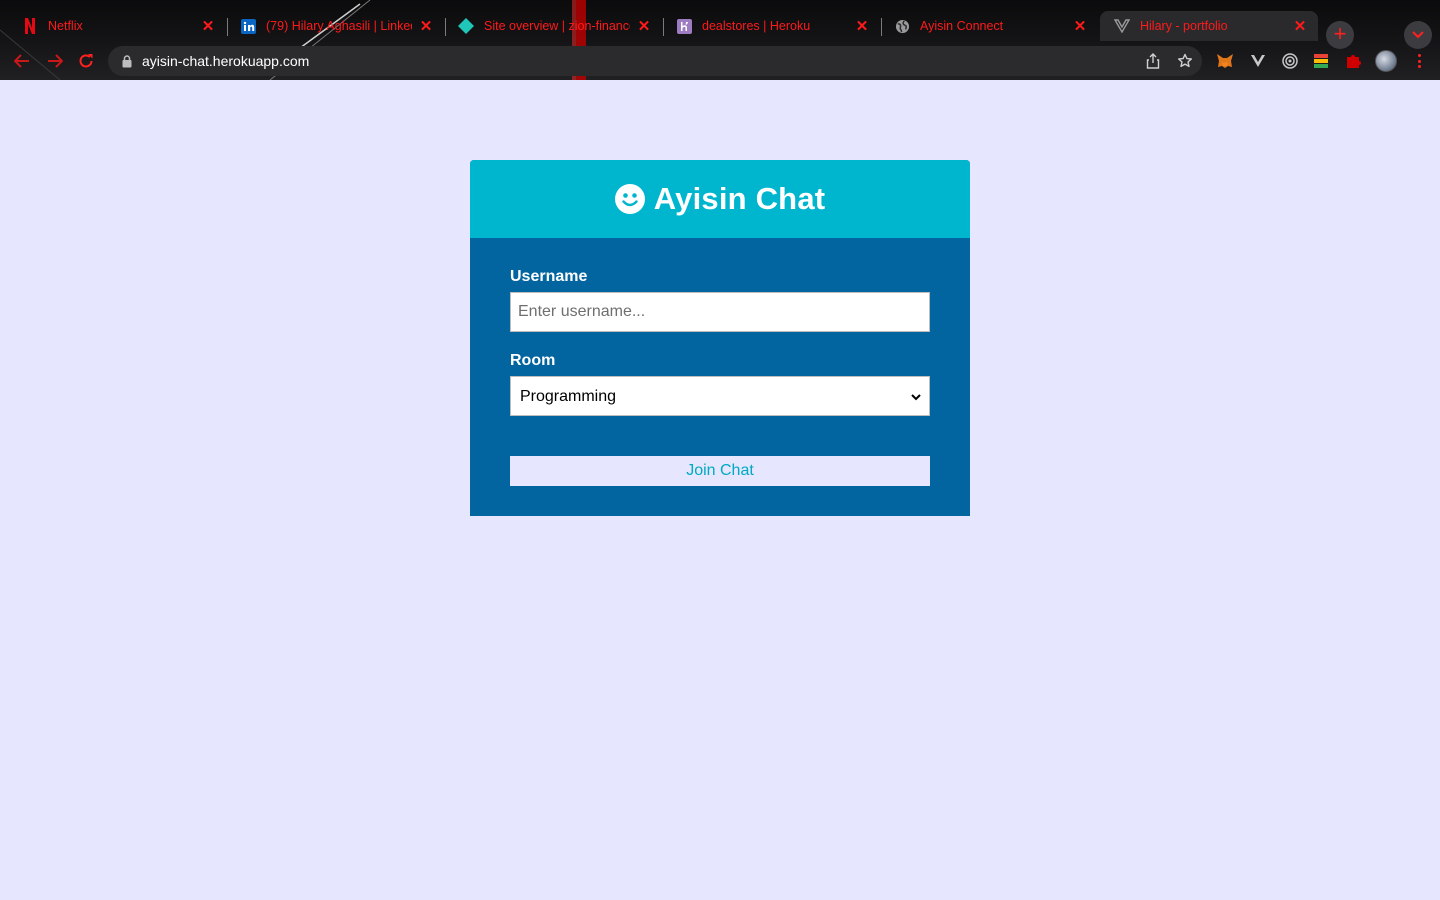 This screenshot has width=1440, height=900. Describe the element at coordinates (1321, 61) in the screenshot. I see `google-extension-icon` at that location.